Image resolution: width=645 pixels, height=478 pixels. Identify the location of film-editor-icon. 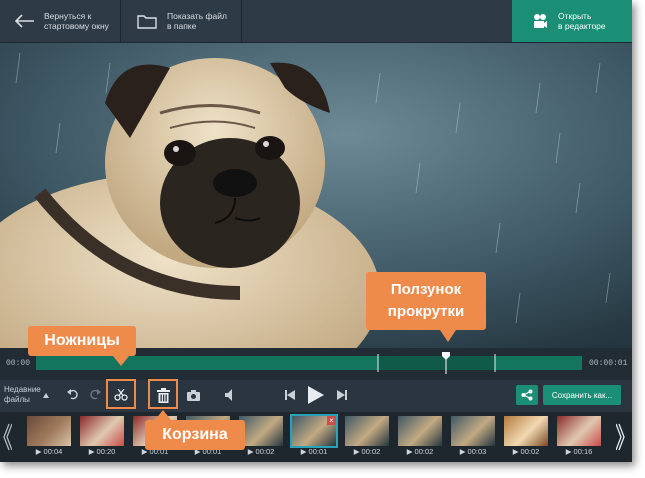
(540, 21).